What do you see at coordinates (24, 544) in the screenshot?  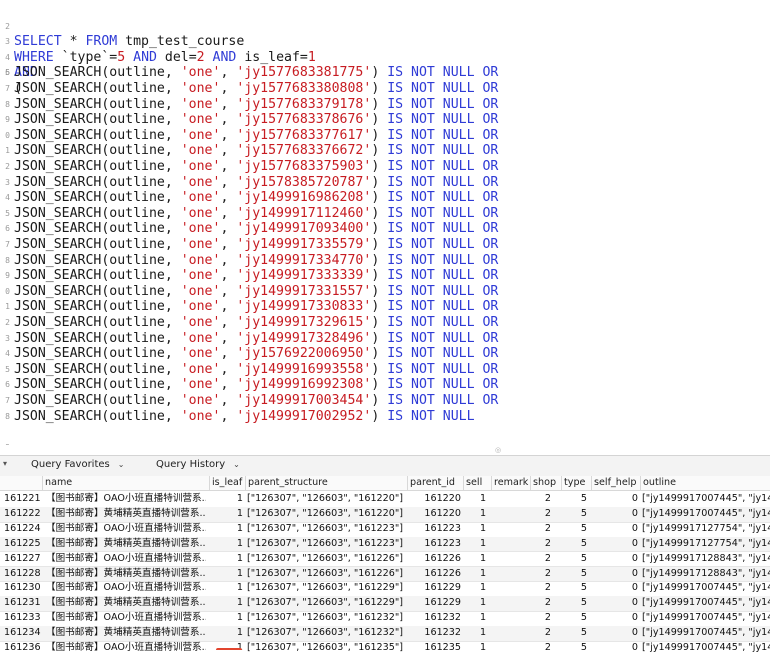 I see `row-id-cell: 161225` at bounding box center [24, 544].